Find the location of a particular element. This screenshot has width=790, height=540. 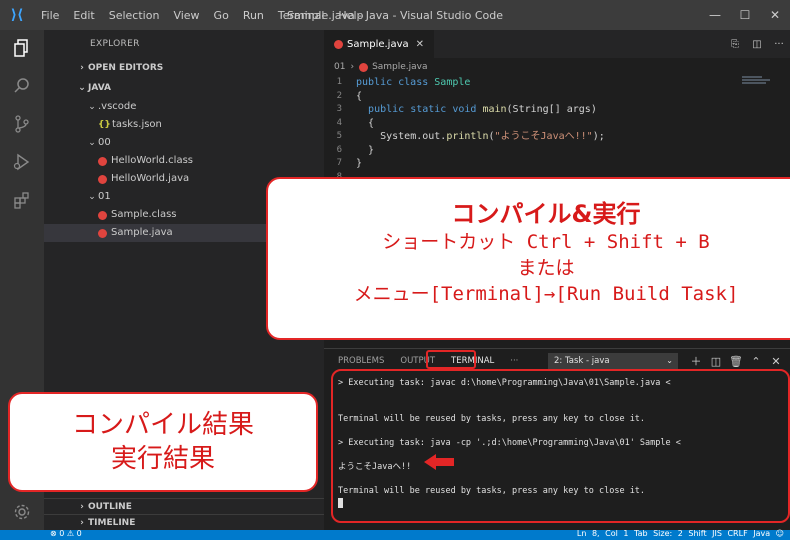

explorer-header: EXPLORER is located at coordinates (115, 44).